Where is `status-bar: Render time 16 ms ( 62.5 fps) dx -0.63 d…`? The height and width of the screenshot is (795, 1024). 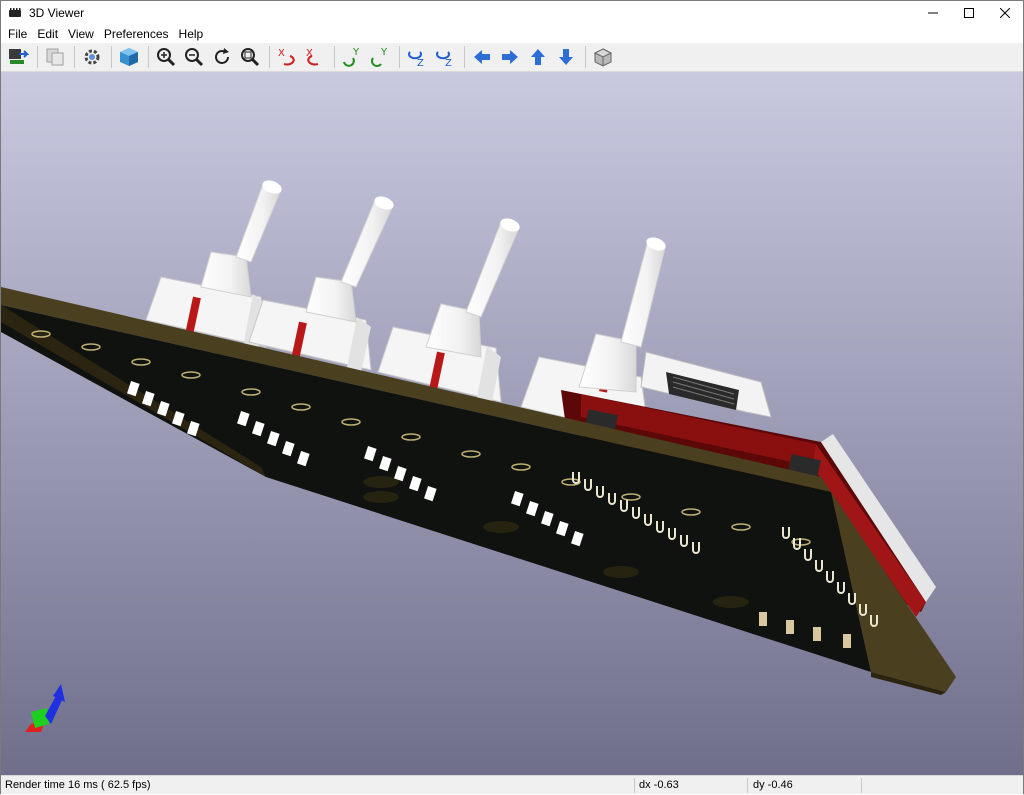 status-bar: Render time 16 ms ( 62.5 fps) dx -0.63 d… is located at coordinates (512, 784).